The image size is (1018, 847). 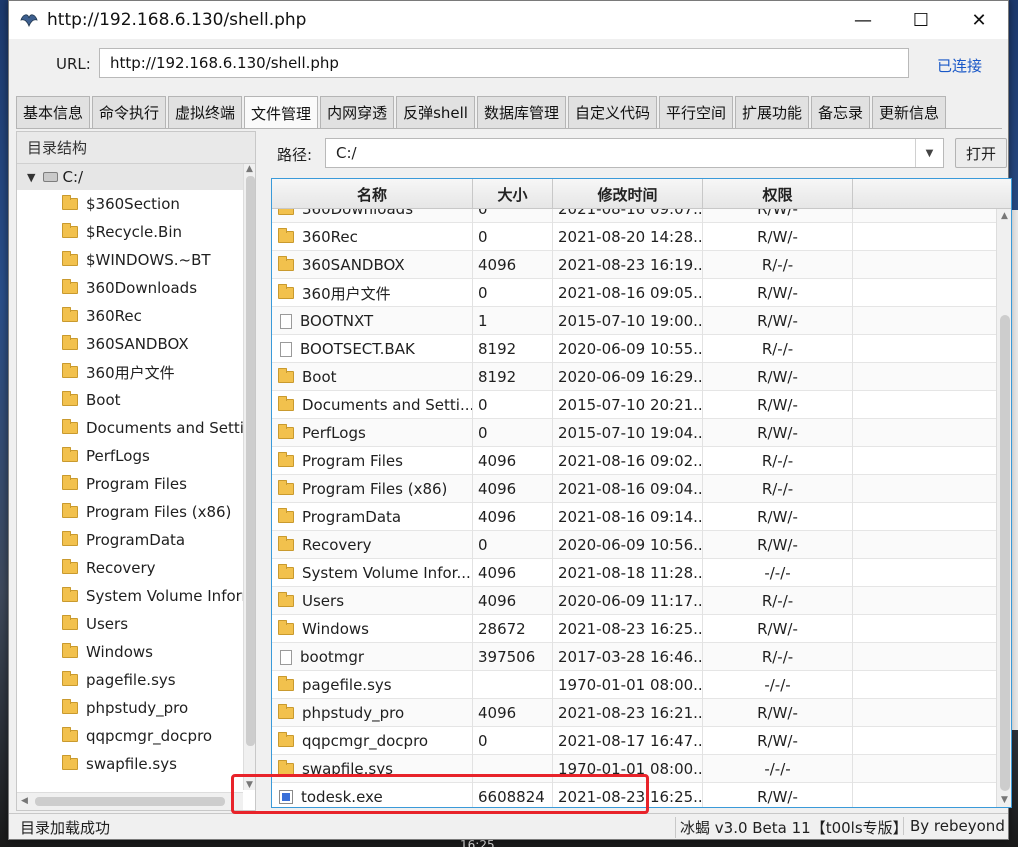 I want to click on cell-name: Recovery, so click(x=372, y=545).